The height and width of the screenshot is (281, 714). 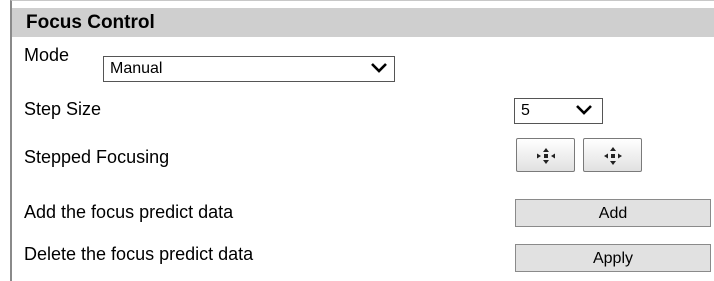 I want to click on focus-near-button, so click(x=545, y=155).